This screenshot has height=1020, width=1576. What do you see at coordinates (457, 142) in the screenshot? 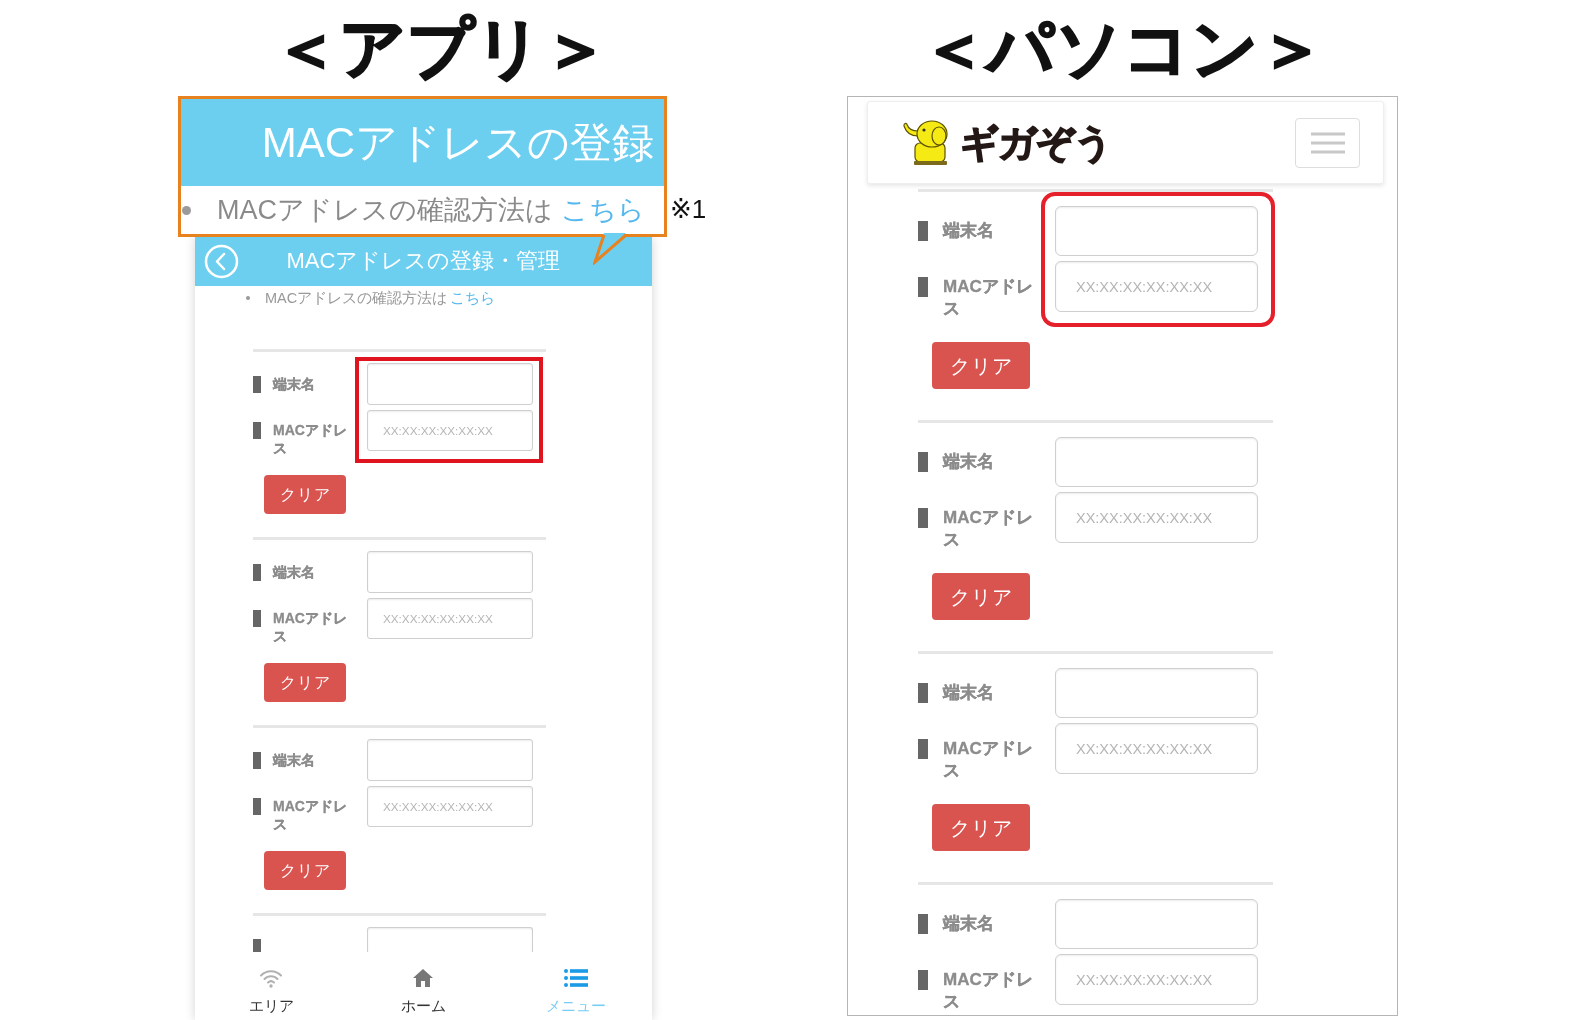
I see `callout-title: MACアドレスの登録` at bounding box center [457, 142].